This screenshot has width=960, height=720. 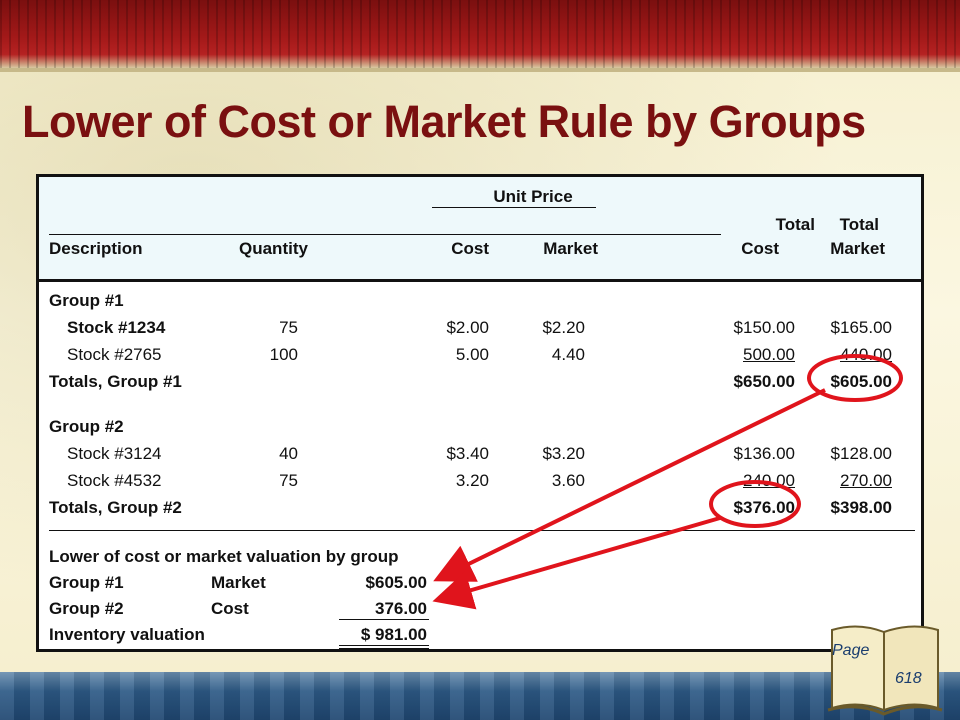 I want to click on page-label: Page, so click(x=851, y=650).